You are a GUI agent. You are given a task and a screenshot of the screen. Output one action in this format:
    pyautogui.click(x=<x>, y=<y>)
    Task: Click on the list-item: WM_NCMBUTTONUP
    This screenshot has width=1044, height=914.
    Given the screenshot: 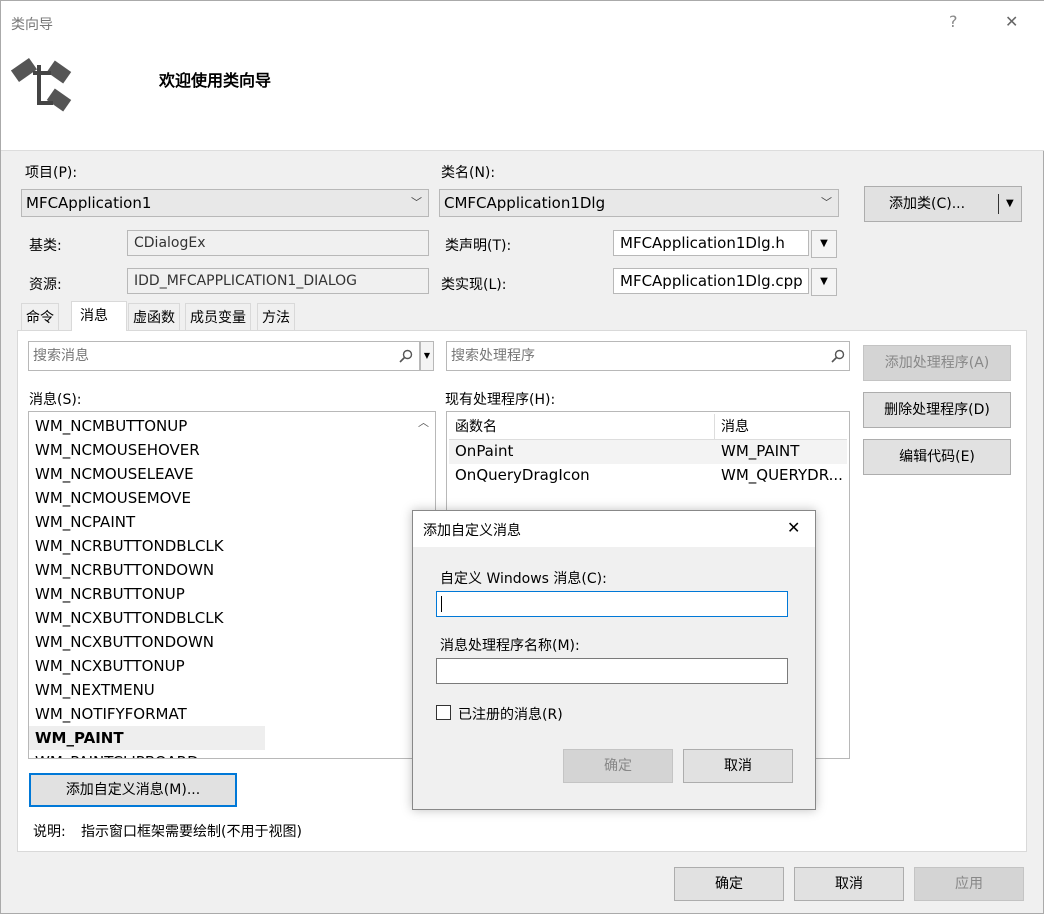 What is the action you would take?
    pyautogui.click(x=224, y=426)
    